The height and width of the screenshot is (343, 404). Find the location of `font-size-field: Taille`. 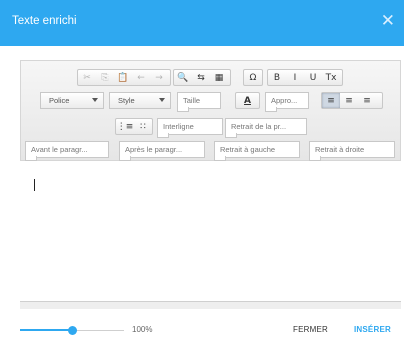

font-size-field: Taille is located at coordinates (199, 102).